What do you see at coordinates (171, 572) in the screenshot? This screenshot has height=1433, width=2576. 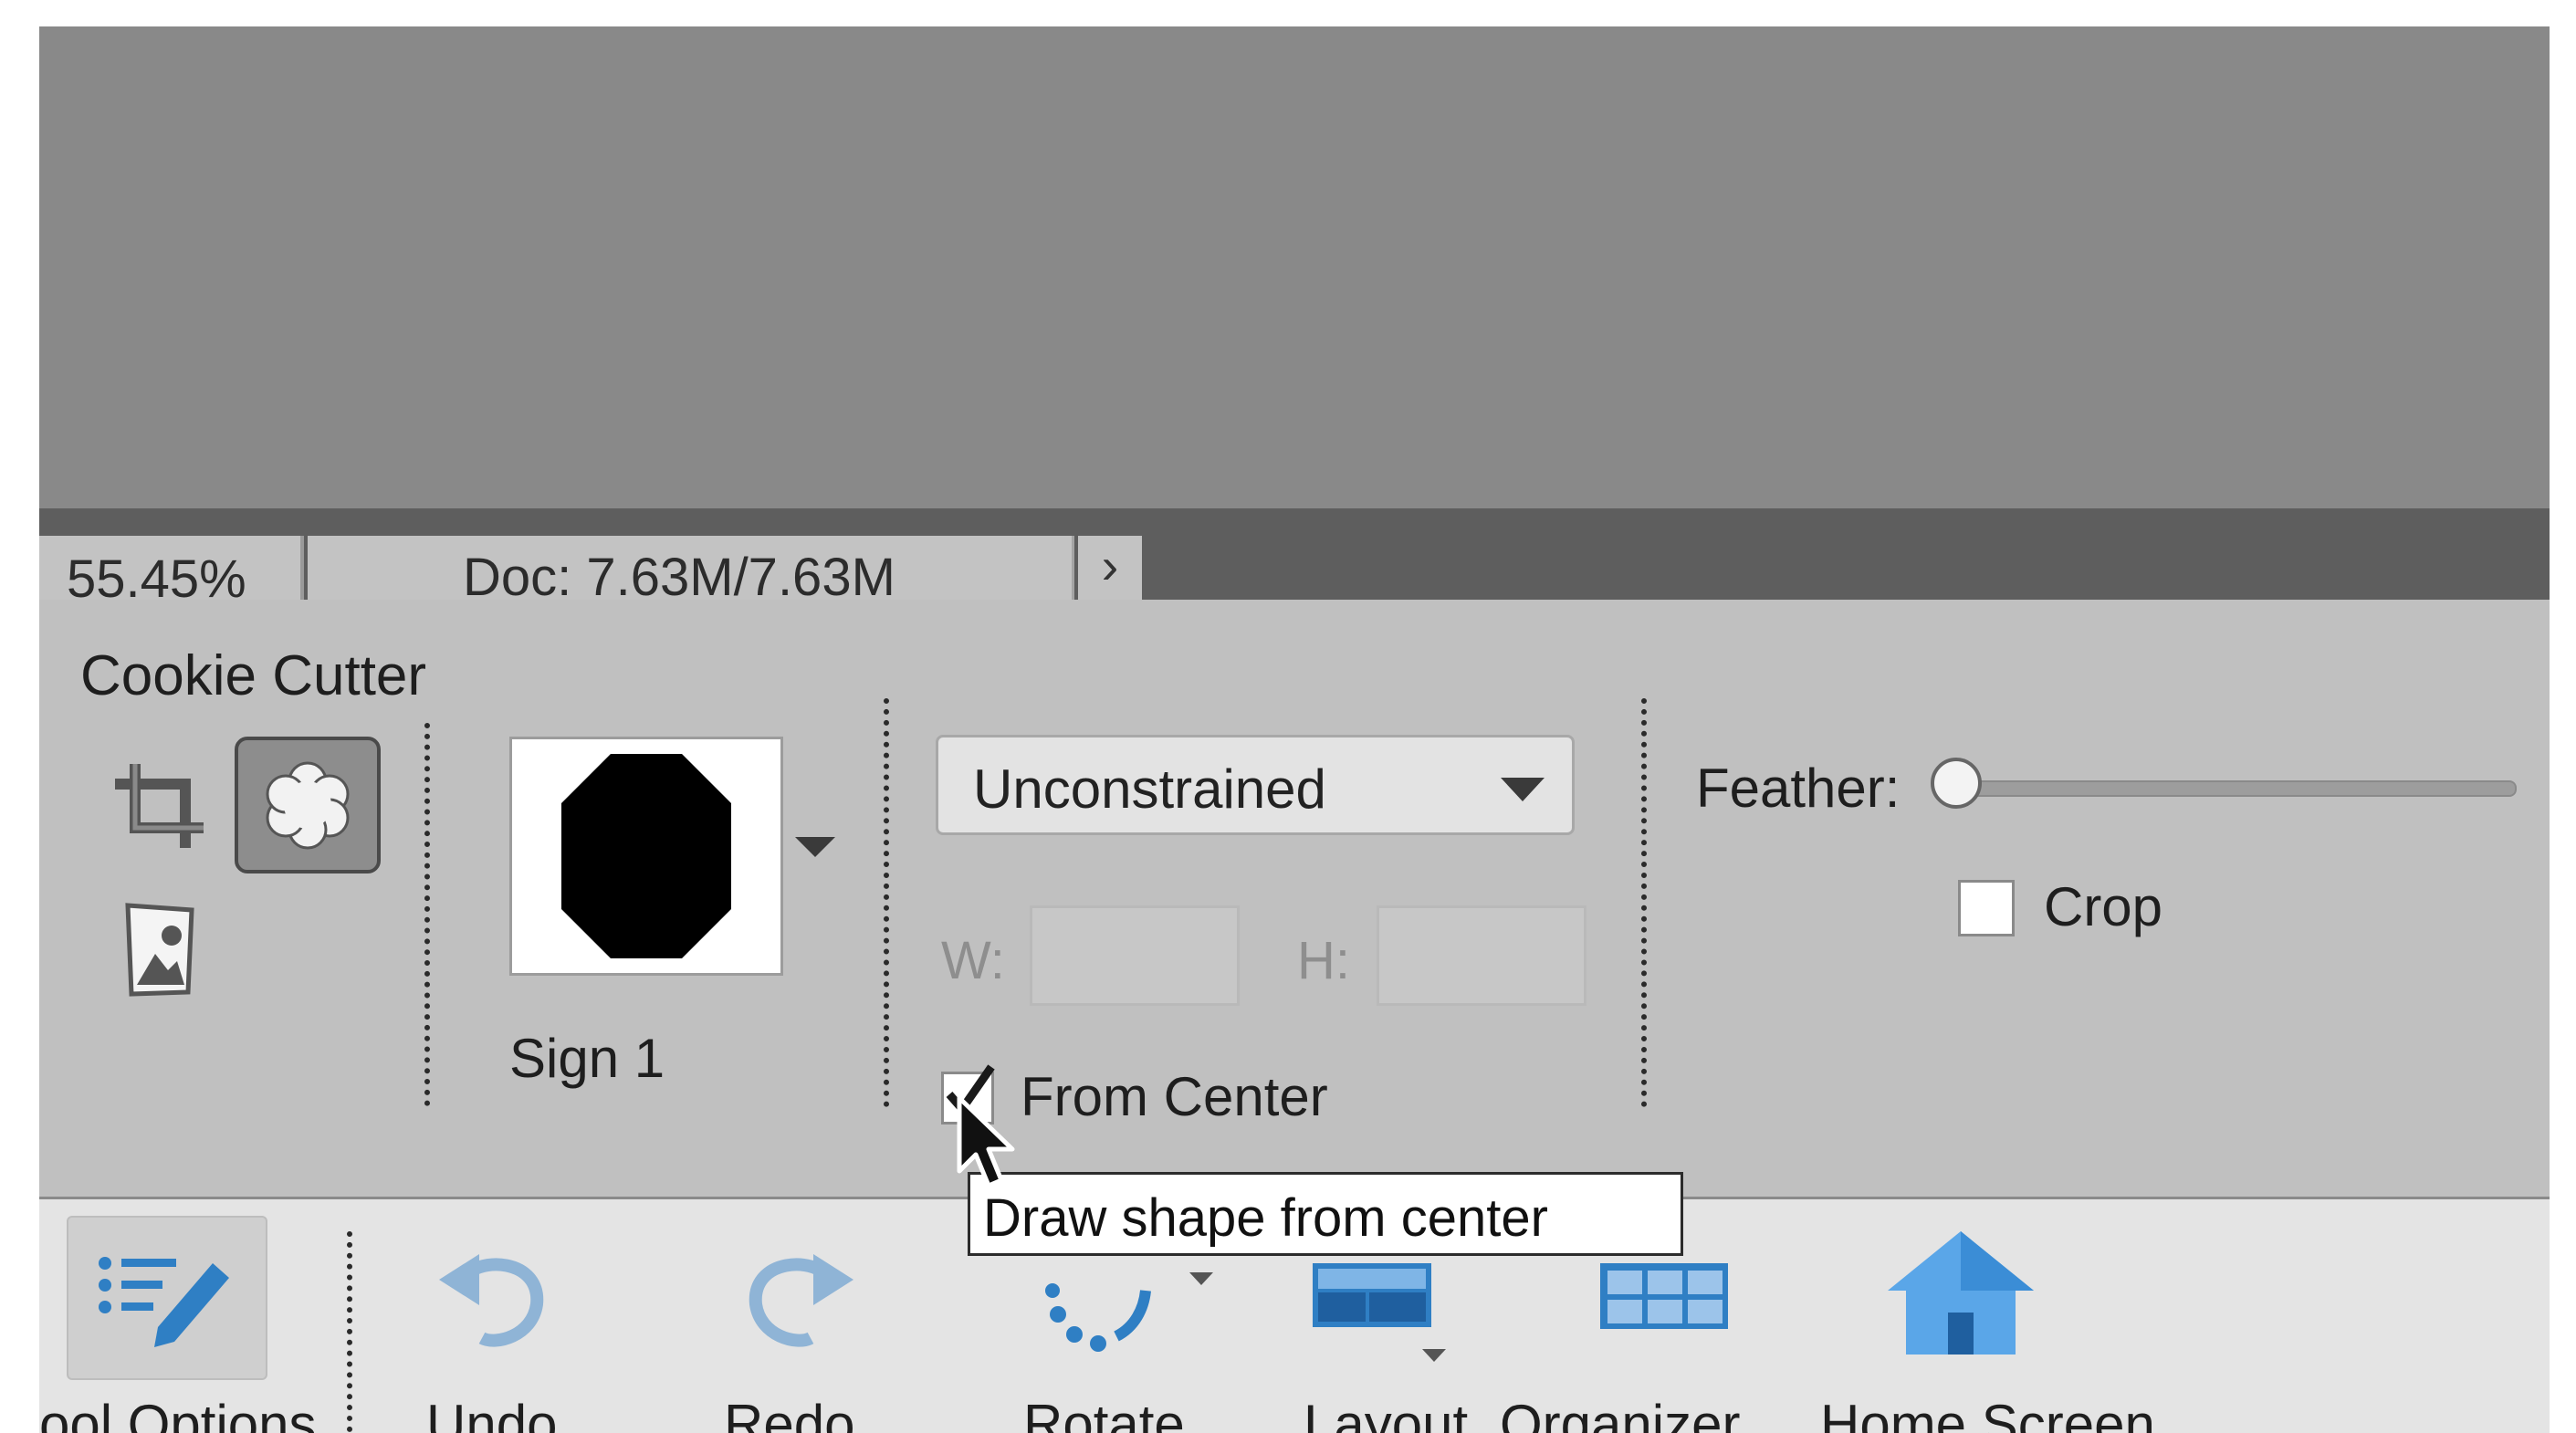 I see `zoom-level-field: 55.45%` at bounding box center [171, 572].